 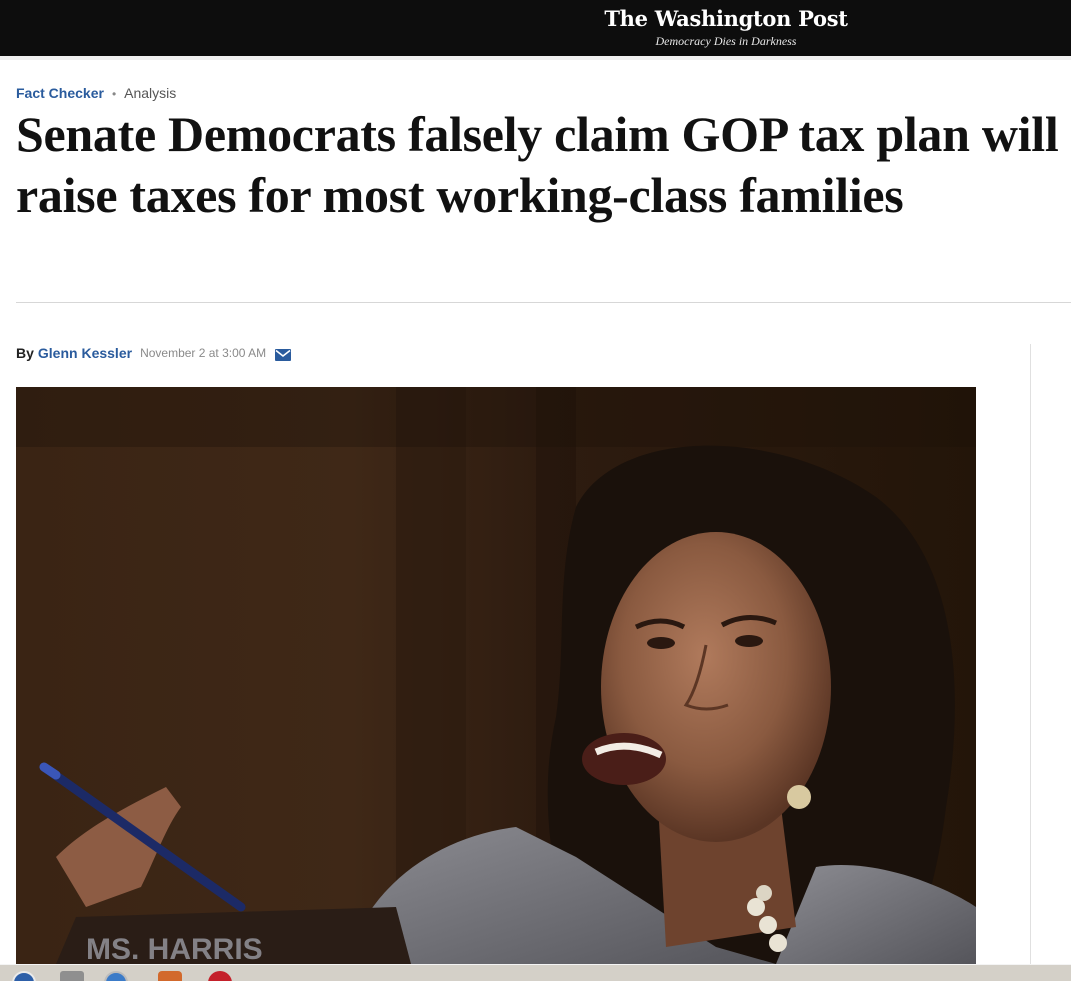 What do you see at coordinates (535, 58) in the screenshot?
I see `topbar-divider` at bounding box center [535, 58].